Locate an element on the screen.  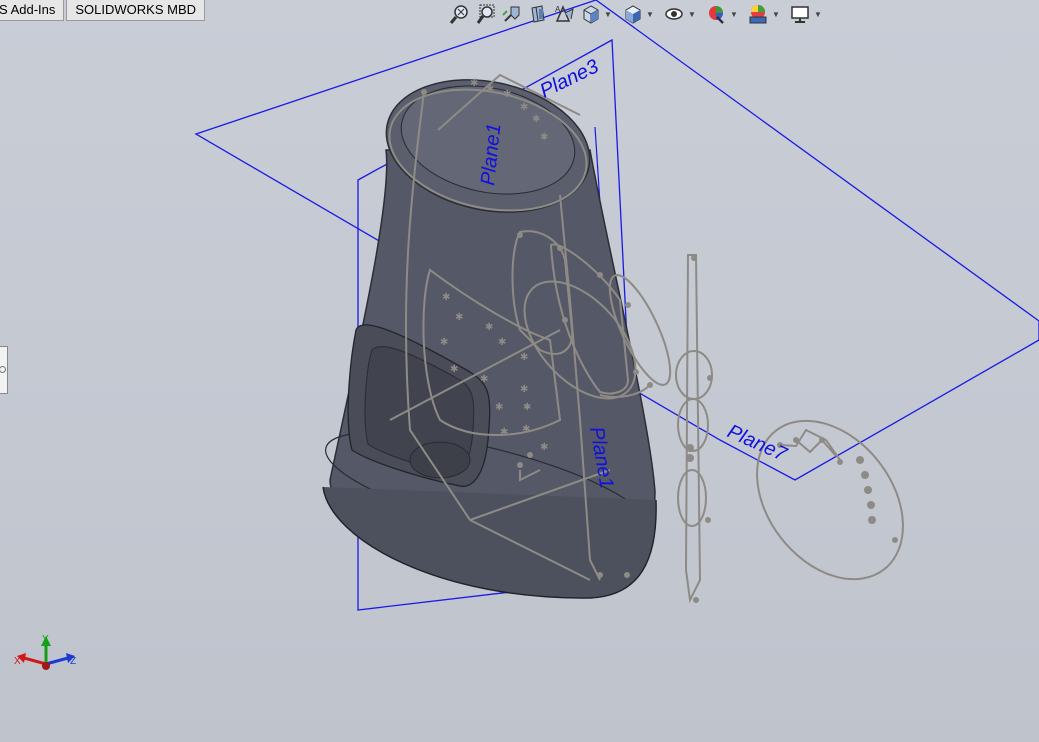
feature-manager-collapse-handle is located at coordinates (4, 370).